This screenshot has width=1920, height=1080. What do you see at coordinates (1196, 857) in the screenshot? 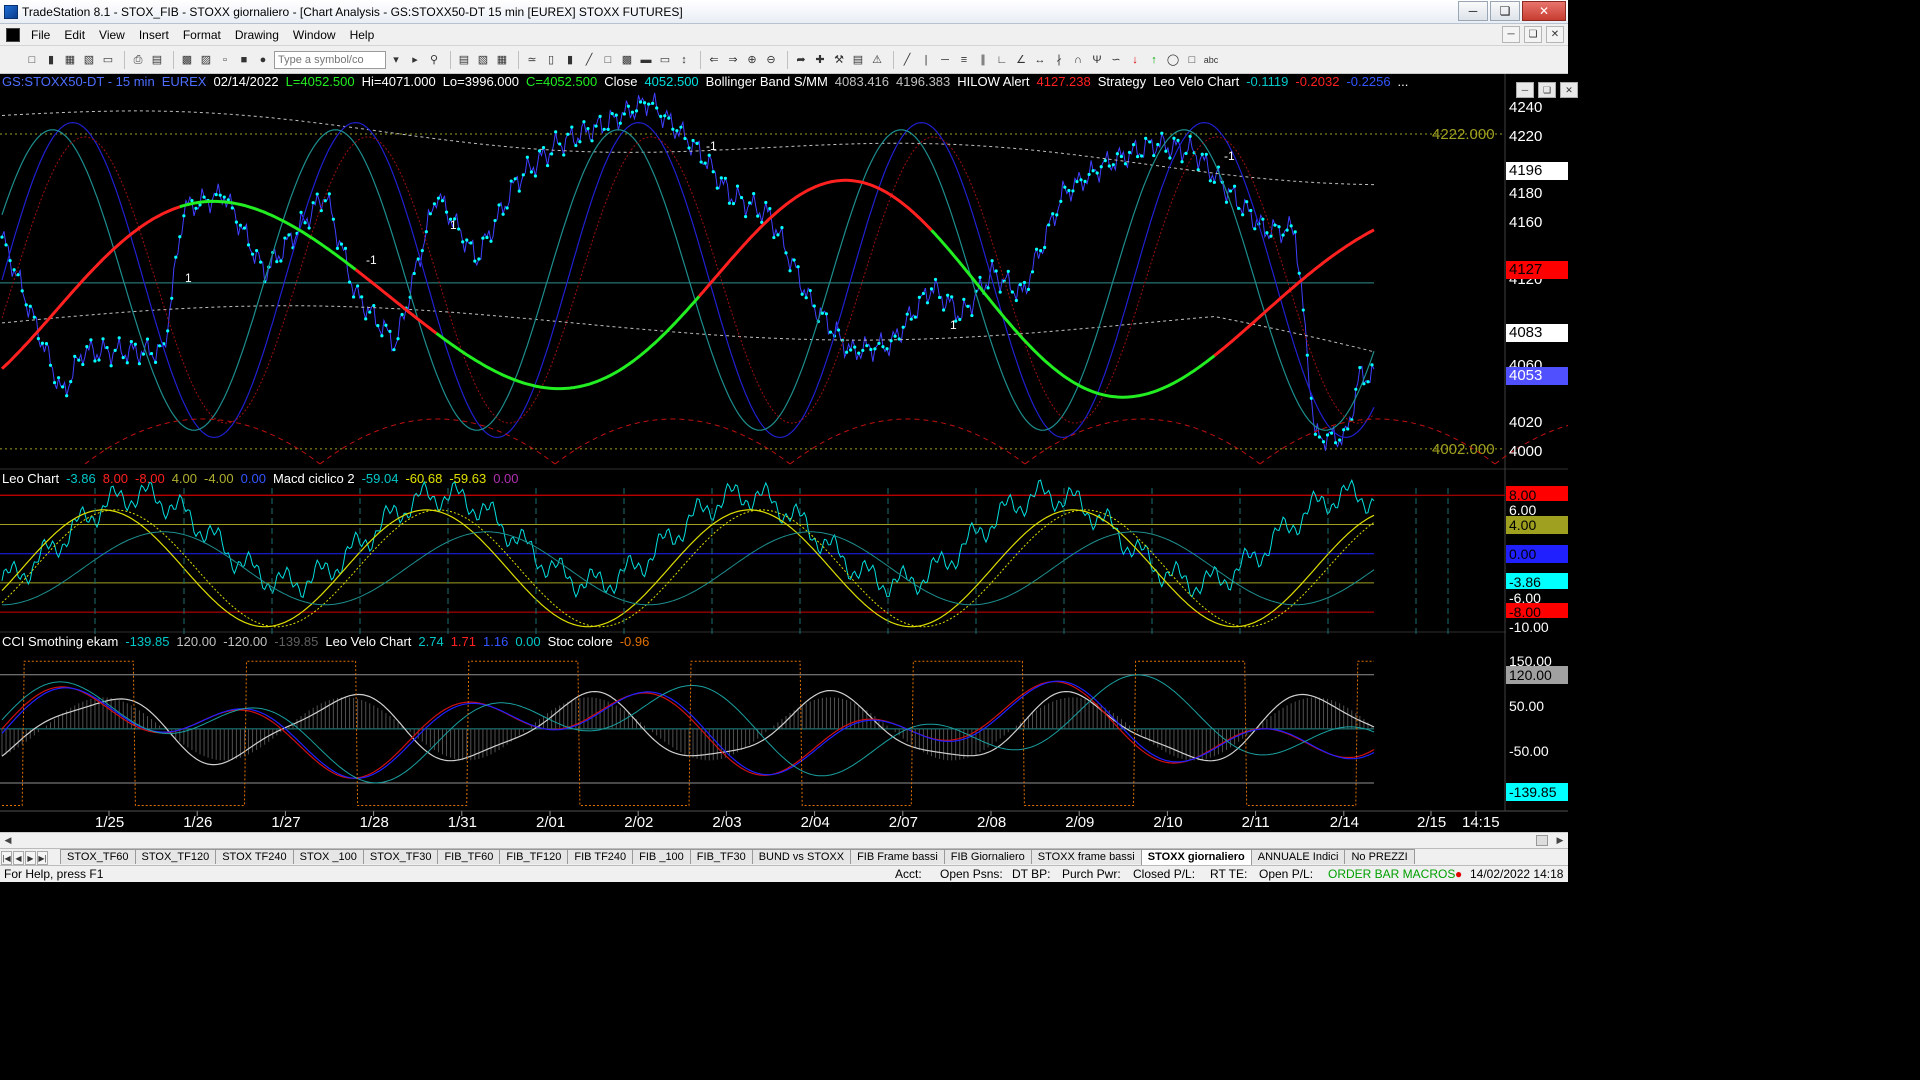
I see `workspace-tab: STOXX giornaliero` at bounding box center [1196, 857].